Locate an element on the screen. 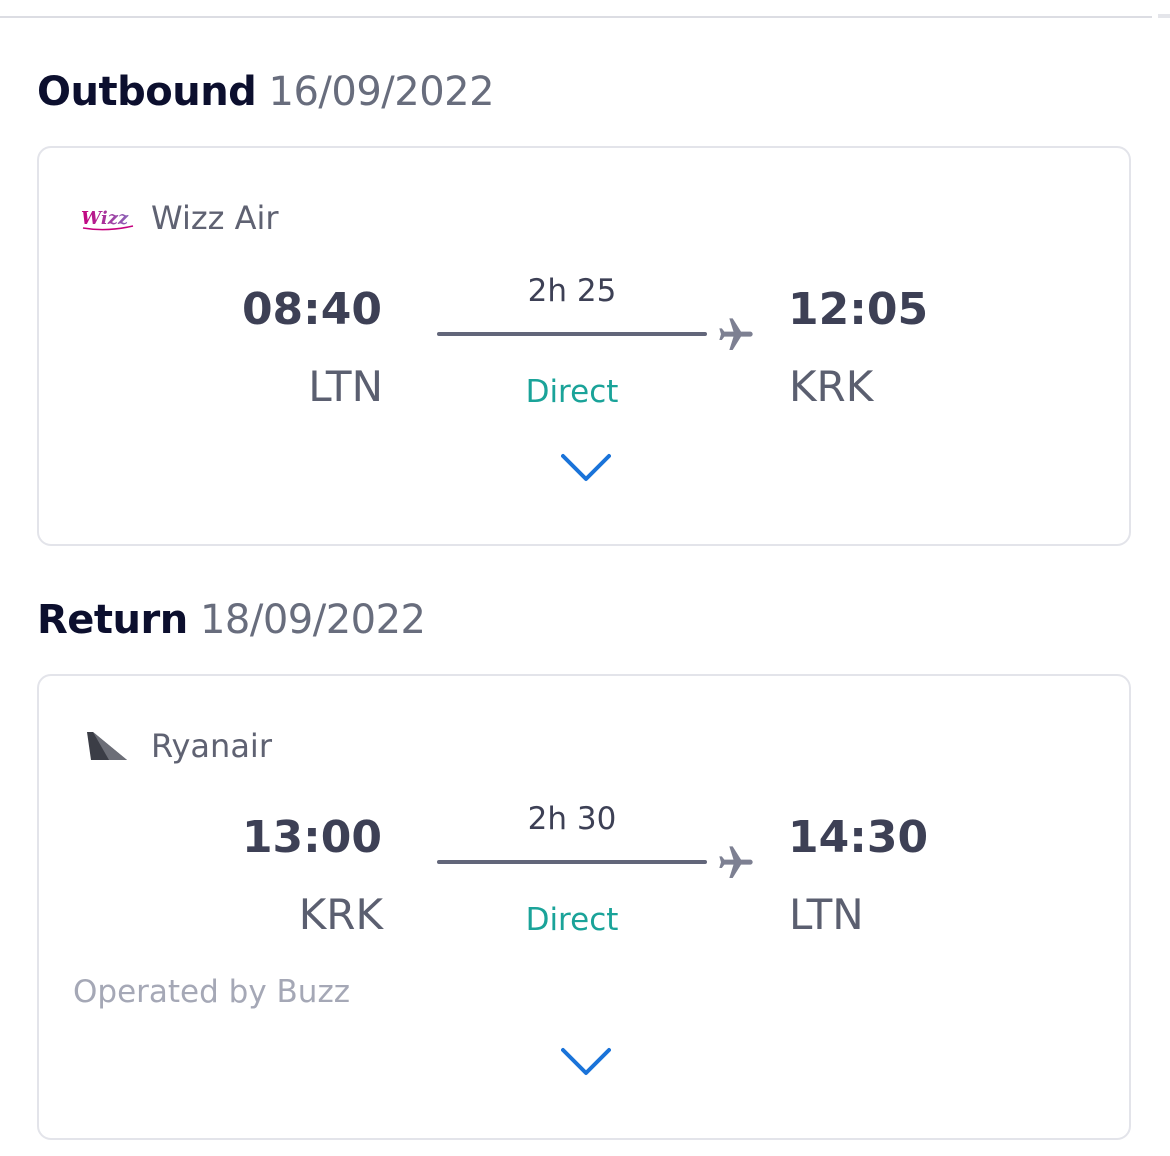 The image size is (1170, 1156). departure-airport-code: KRK is located at coordinates (340, 914).